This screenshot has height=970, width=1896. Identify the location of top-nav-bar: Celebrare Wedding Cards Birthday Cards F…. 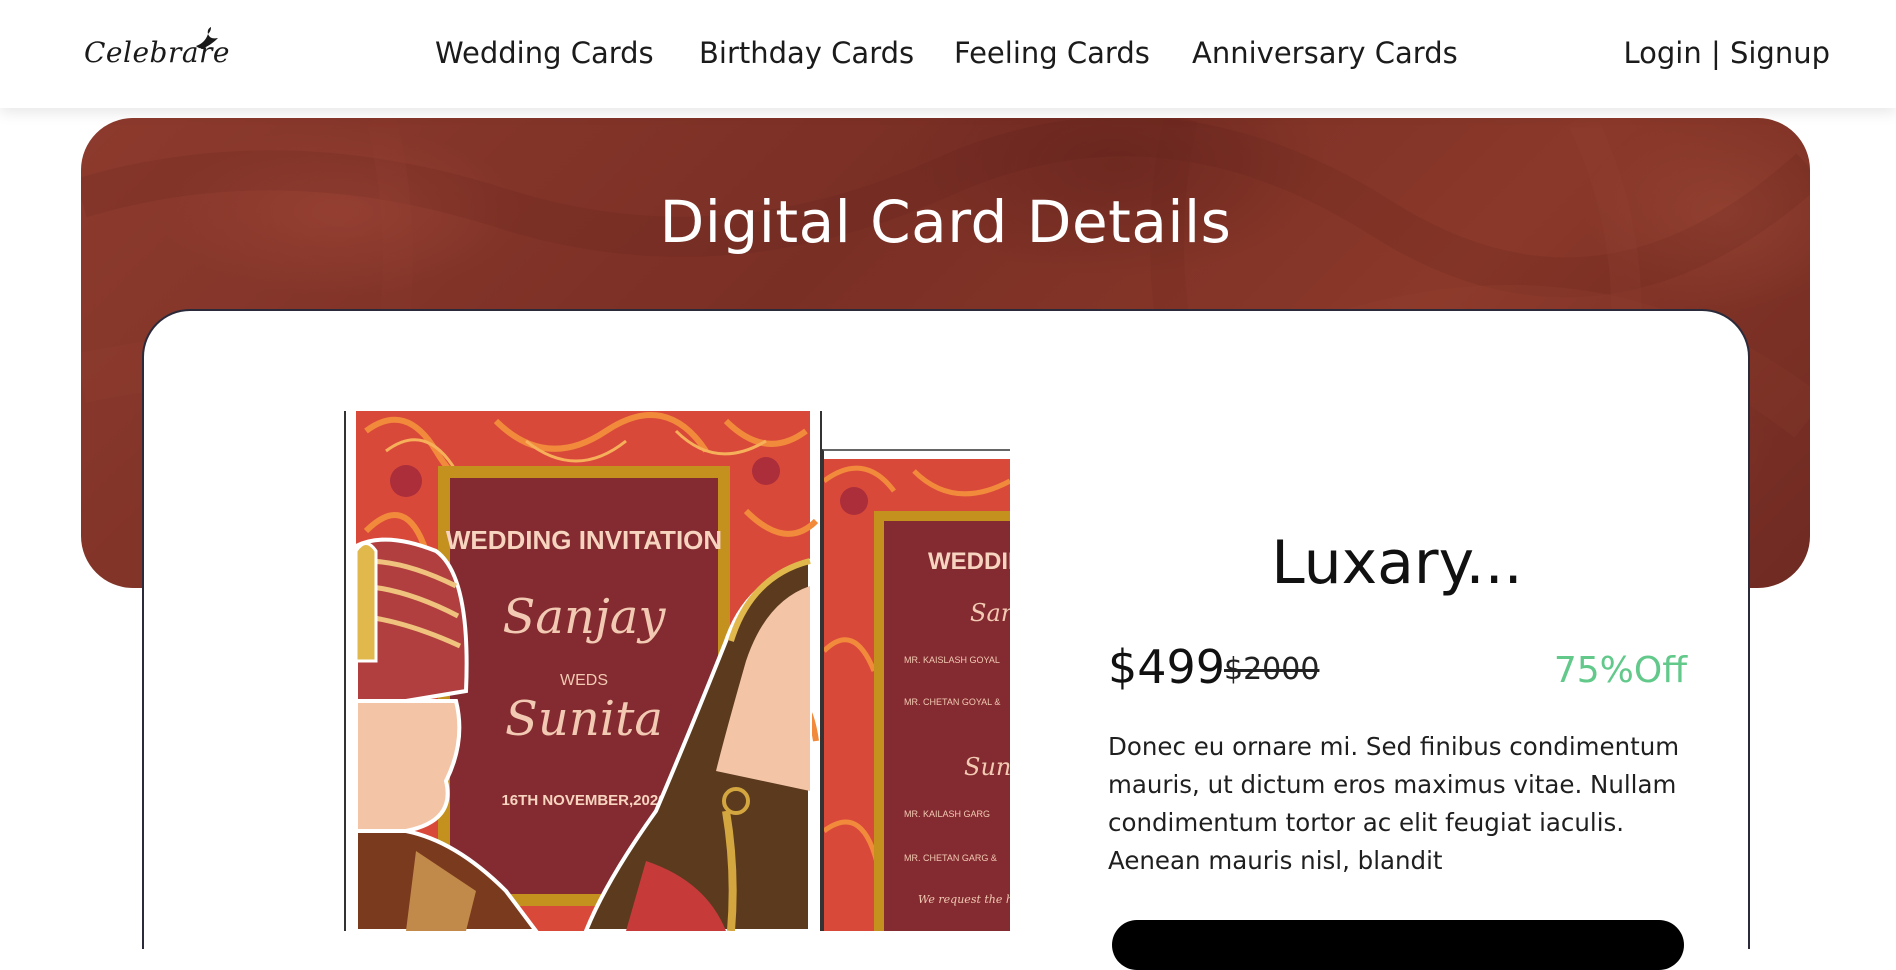
(948, 54).